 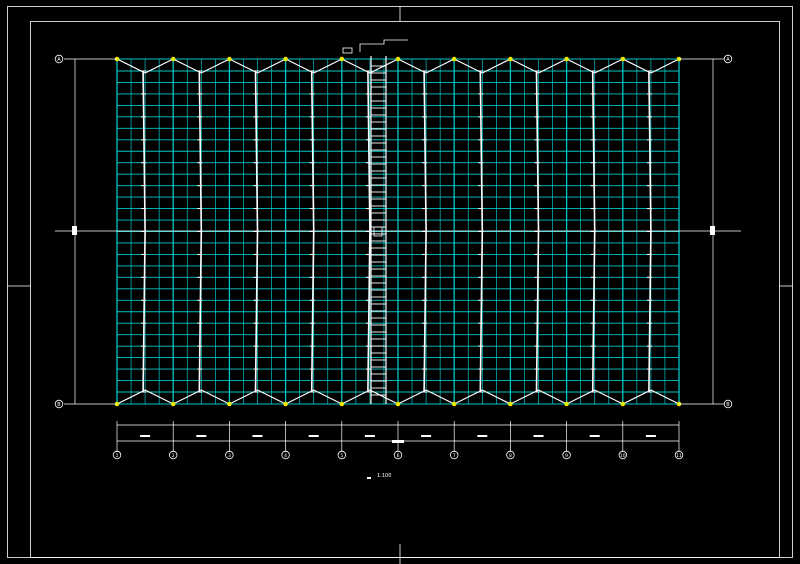 What do you see at coordinates (384, 476) in the screenshot?
I see `plan-scale: 1:100` at bounding box center [384, 476].